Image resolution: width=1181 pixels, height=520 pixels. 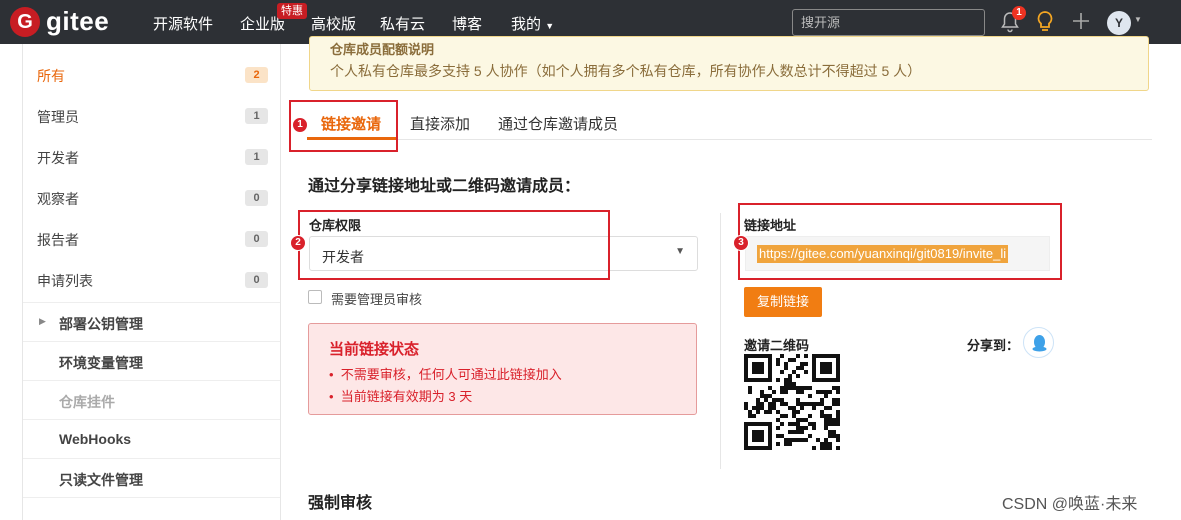 I want to click on sidebar-item-label: 只读文件管理, so click(x=101, y=480).